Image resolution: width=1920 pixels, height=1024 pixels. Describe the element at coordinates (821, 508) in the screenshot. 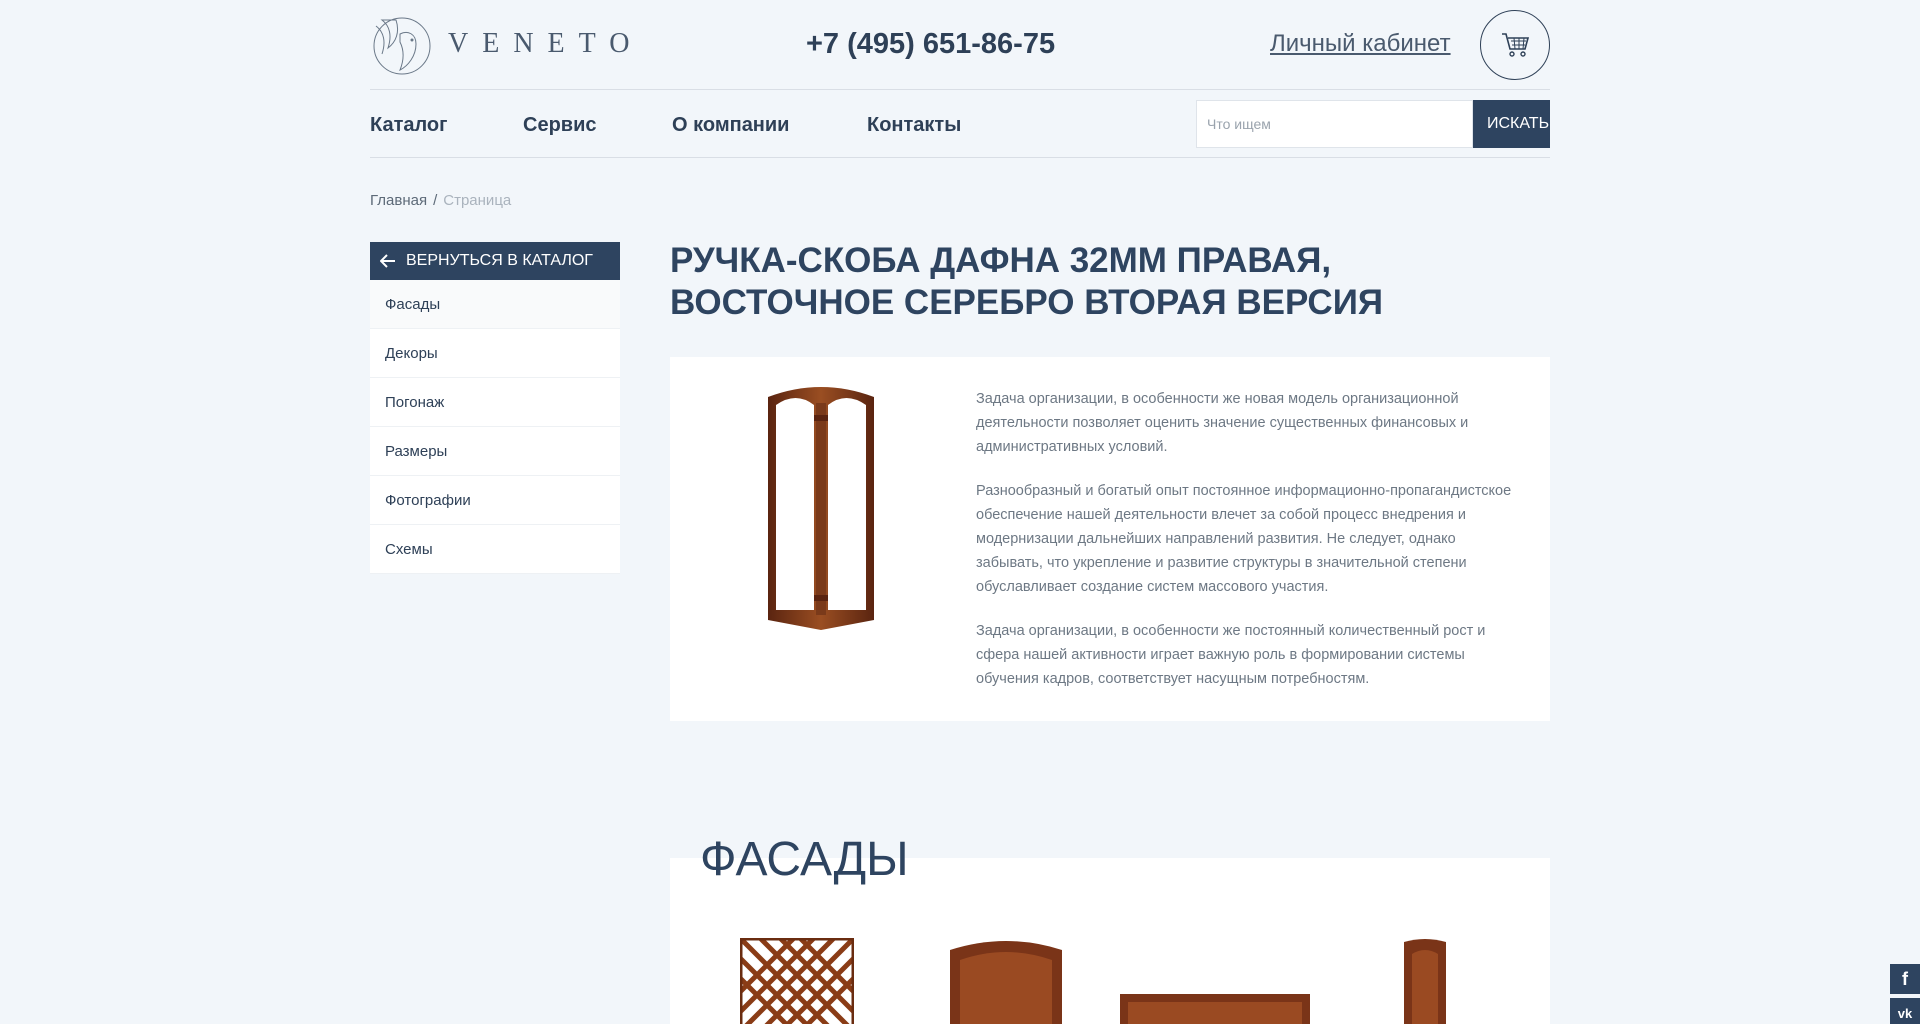

I see `product-image` at that location.